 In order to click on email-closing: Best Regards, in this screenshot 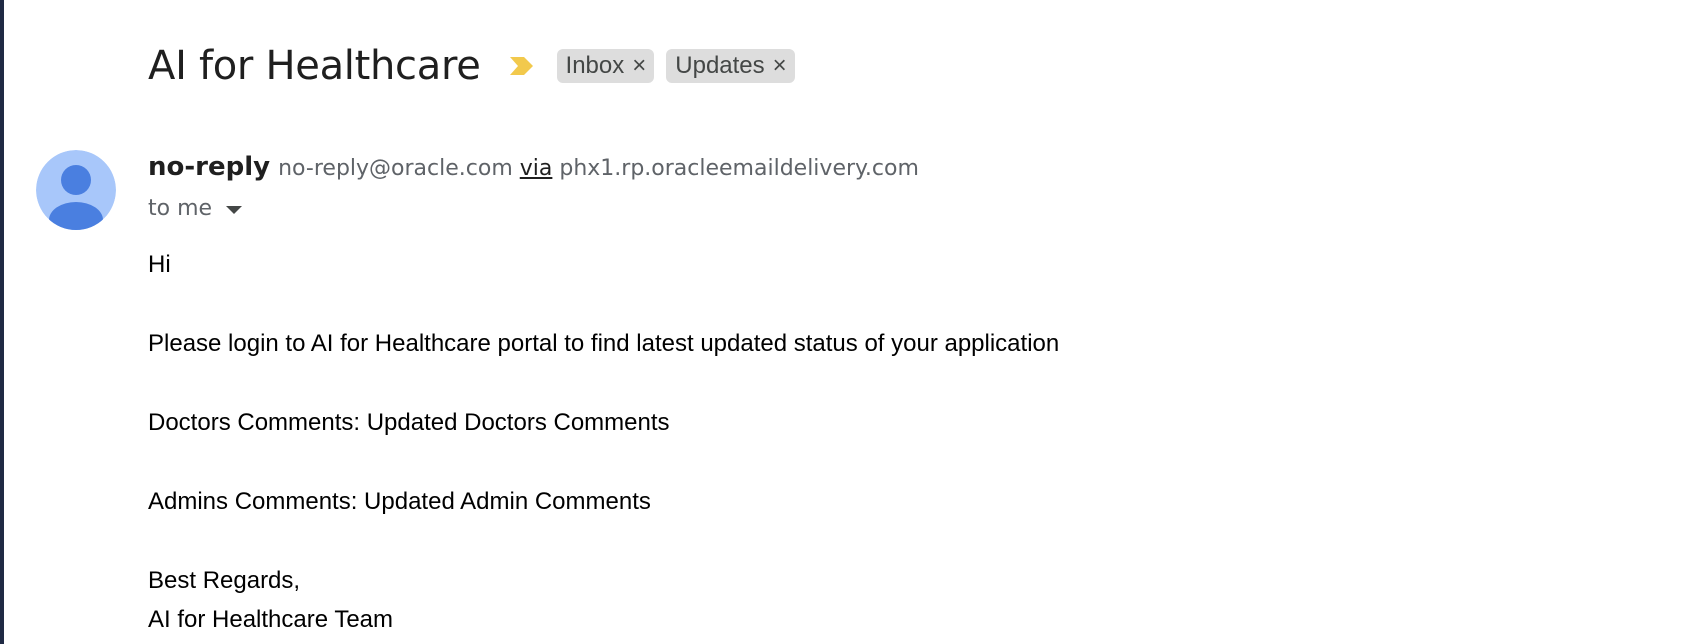, I will do `click(224, 580)`.